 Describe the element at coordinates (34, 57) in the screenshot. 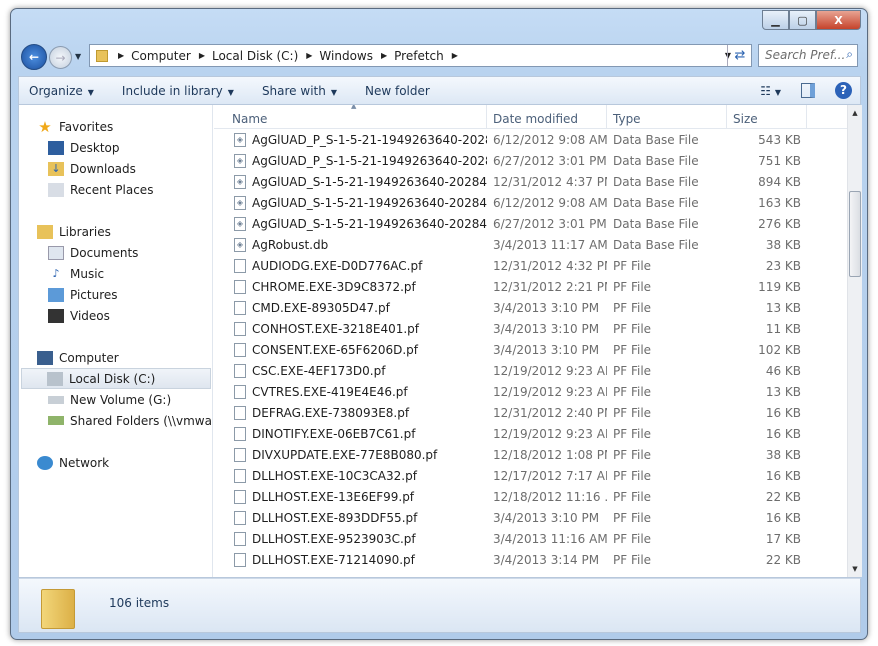

I see `back-button: ←` at that location.